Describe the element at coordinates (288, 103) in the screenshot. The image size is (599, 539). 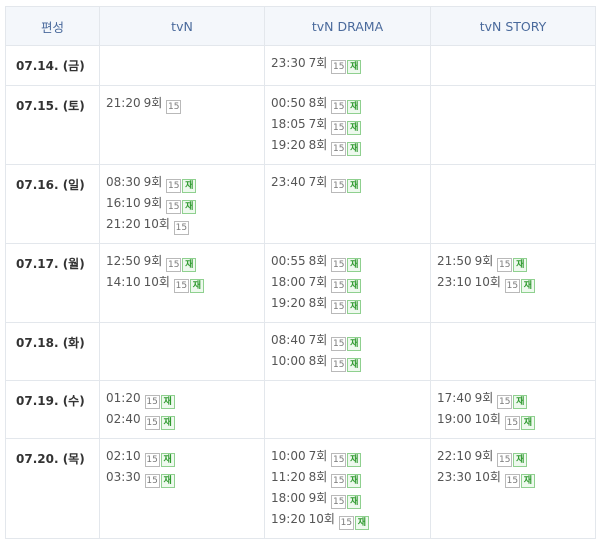
I see `slot-time: 00:50` at that location.